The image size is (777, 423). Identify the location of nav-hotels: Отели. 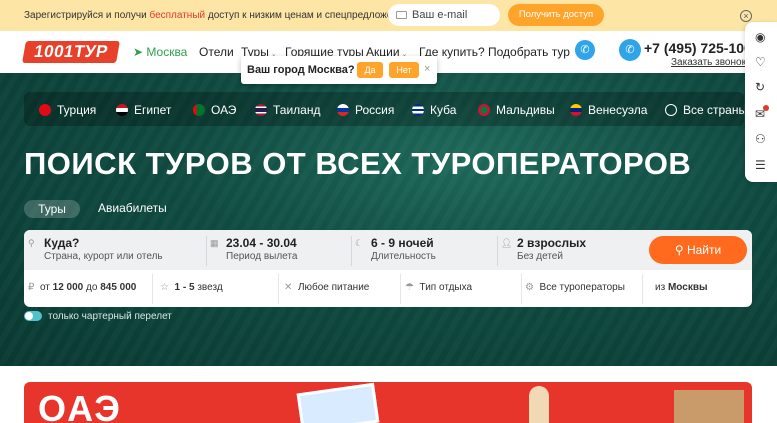
(216, 52).